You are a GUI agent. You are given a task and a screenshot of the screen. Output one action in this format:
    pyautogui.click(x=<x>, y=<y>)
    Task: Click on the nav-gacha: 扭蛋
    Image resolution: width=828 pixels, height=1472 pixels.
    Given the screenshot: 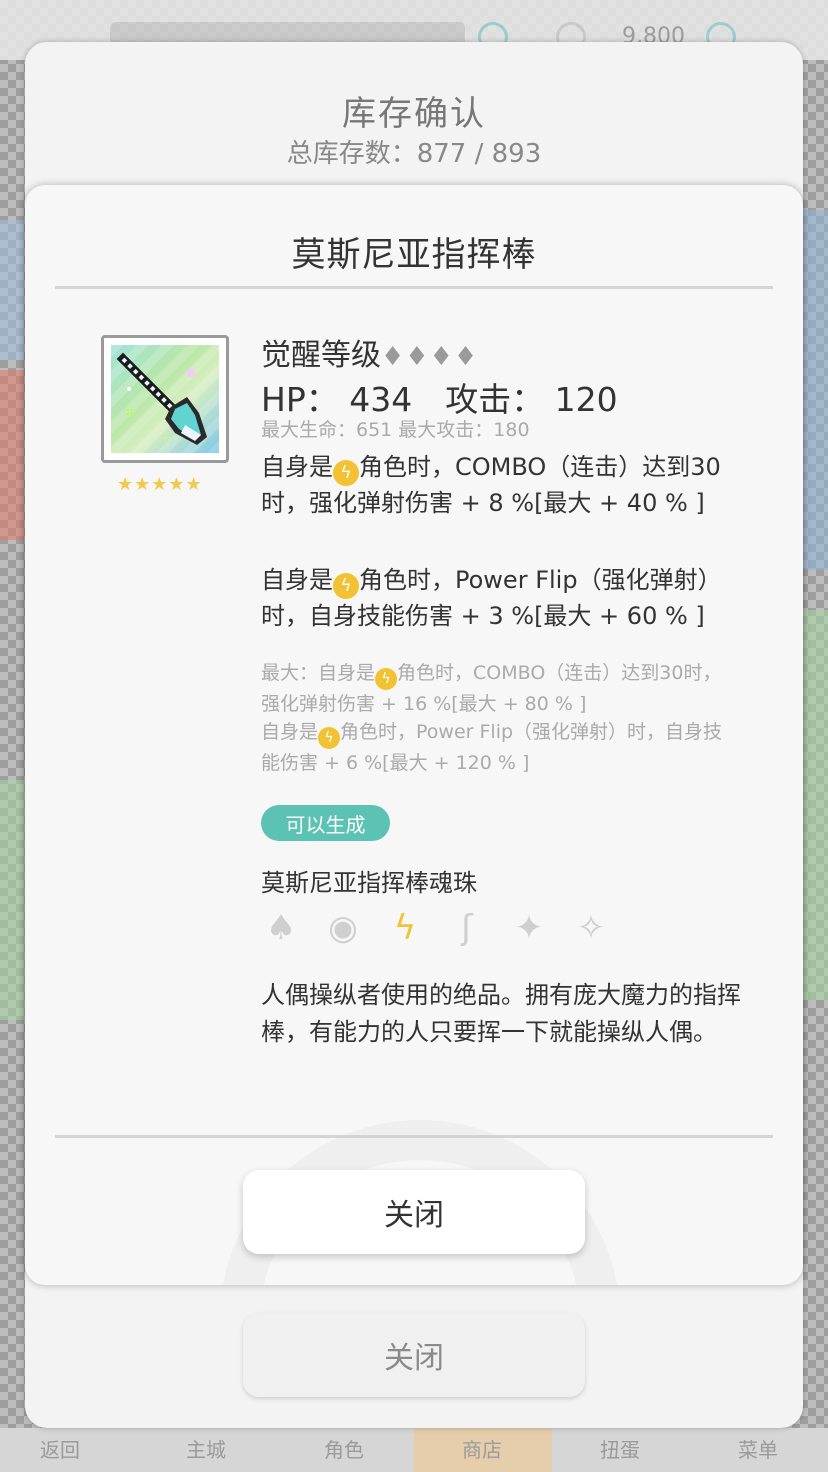 What is the action you would take?
    pyautogui.click(x=620, y=1450)
    